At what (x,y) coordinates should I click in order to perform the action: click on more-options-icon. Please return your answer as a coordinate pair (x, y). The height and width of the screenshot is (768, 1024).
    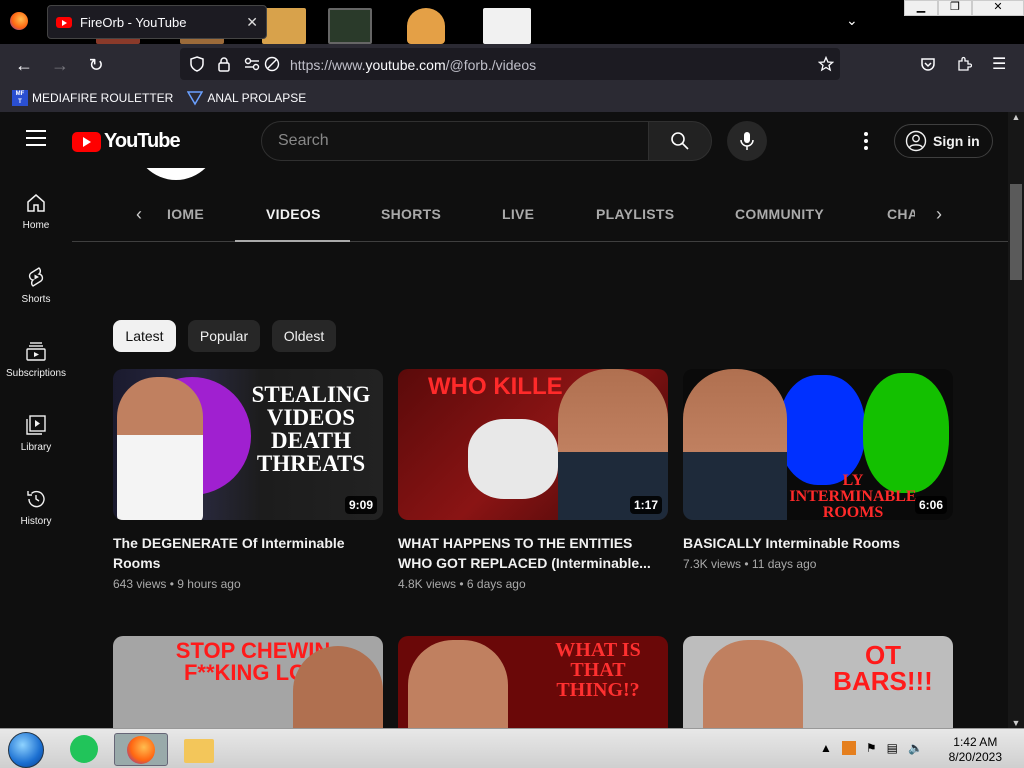
    Looking at the image, I should click on (866, 141).